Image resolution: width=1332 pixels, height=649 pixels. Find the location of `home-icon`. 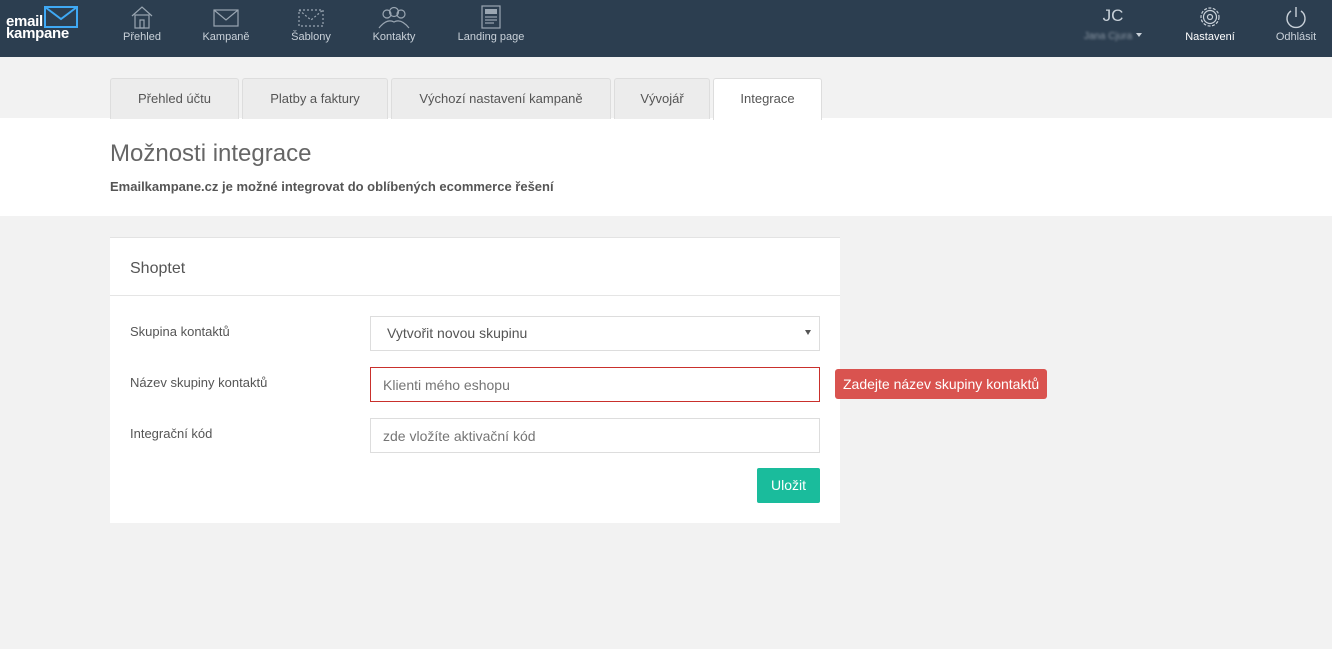

home-icon is located at coordinates (142, 17).